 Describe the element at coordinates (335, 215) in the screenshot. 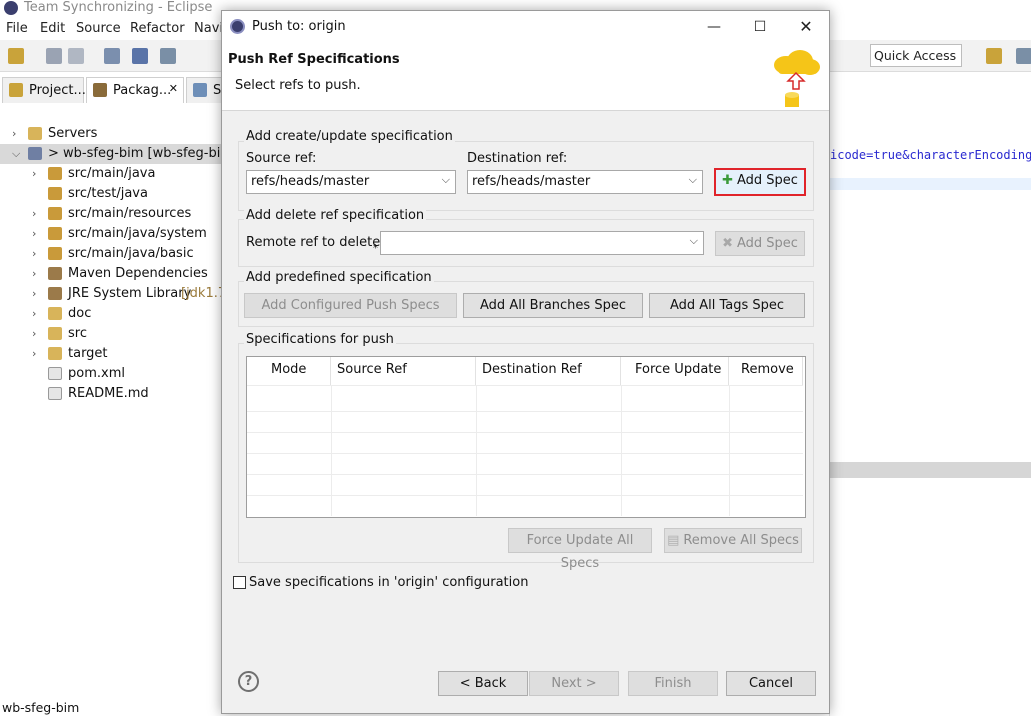

I see `delete-spec-group-title: Add delete ref specification` at that location.